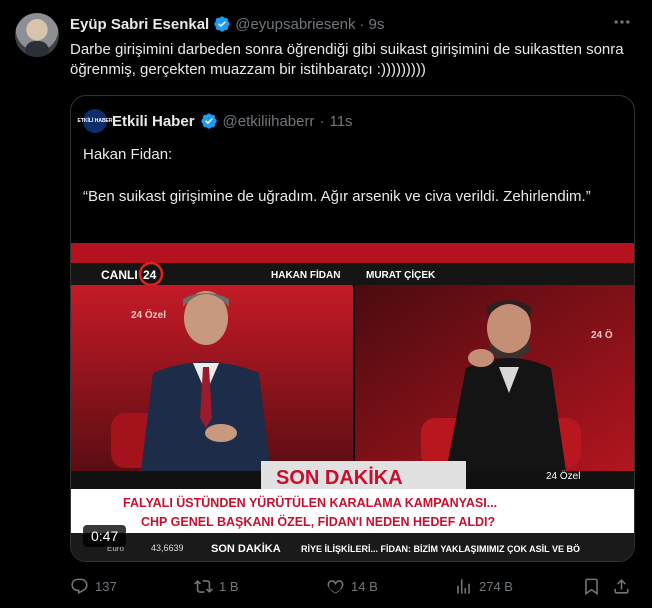 The image size is (652, 608). Describe the element at coordinates (335, 586) in the screenshot. I see `heart-icon` at that location.